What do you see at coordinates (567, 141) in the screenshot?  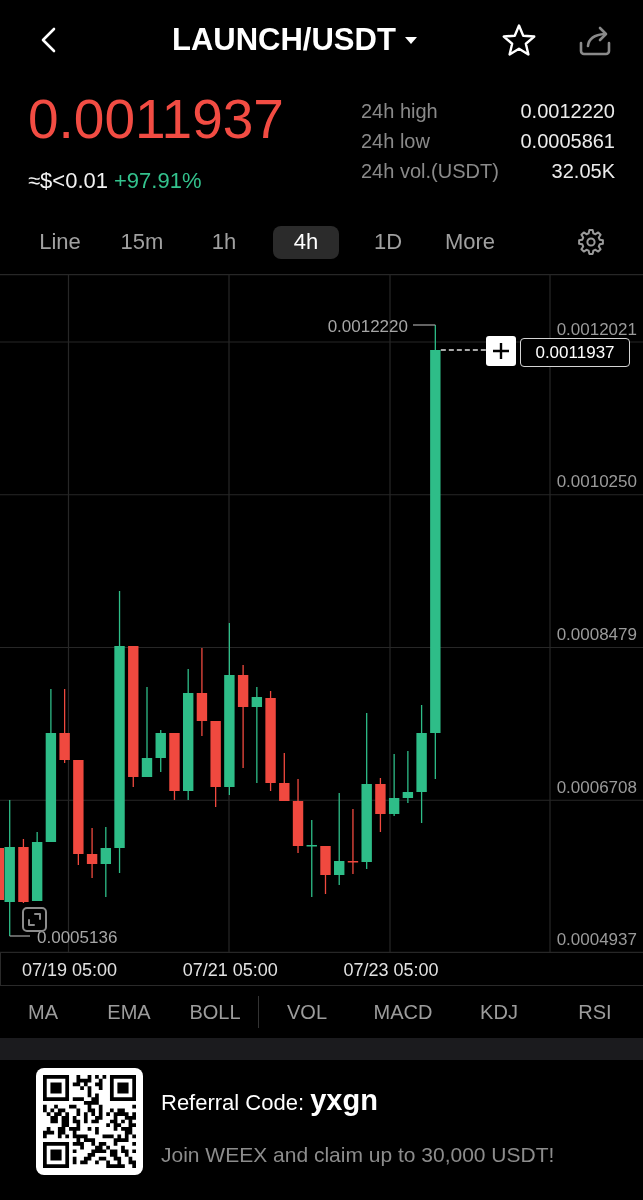 I see `stat-value: 0.0005861` at bounding box center [567, 141].